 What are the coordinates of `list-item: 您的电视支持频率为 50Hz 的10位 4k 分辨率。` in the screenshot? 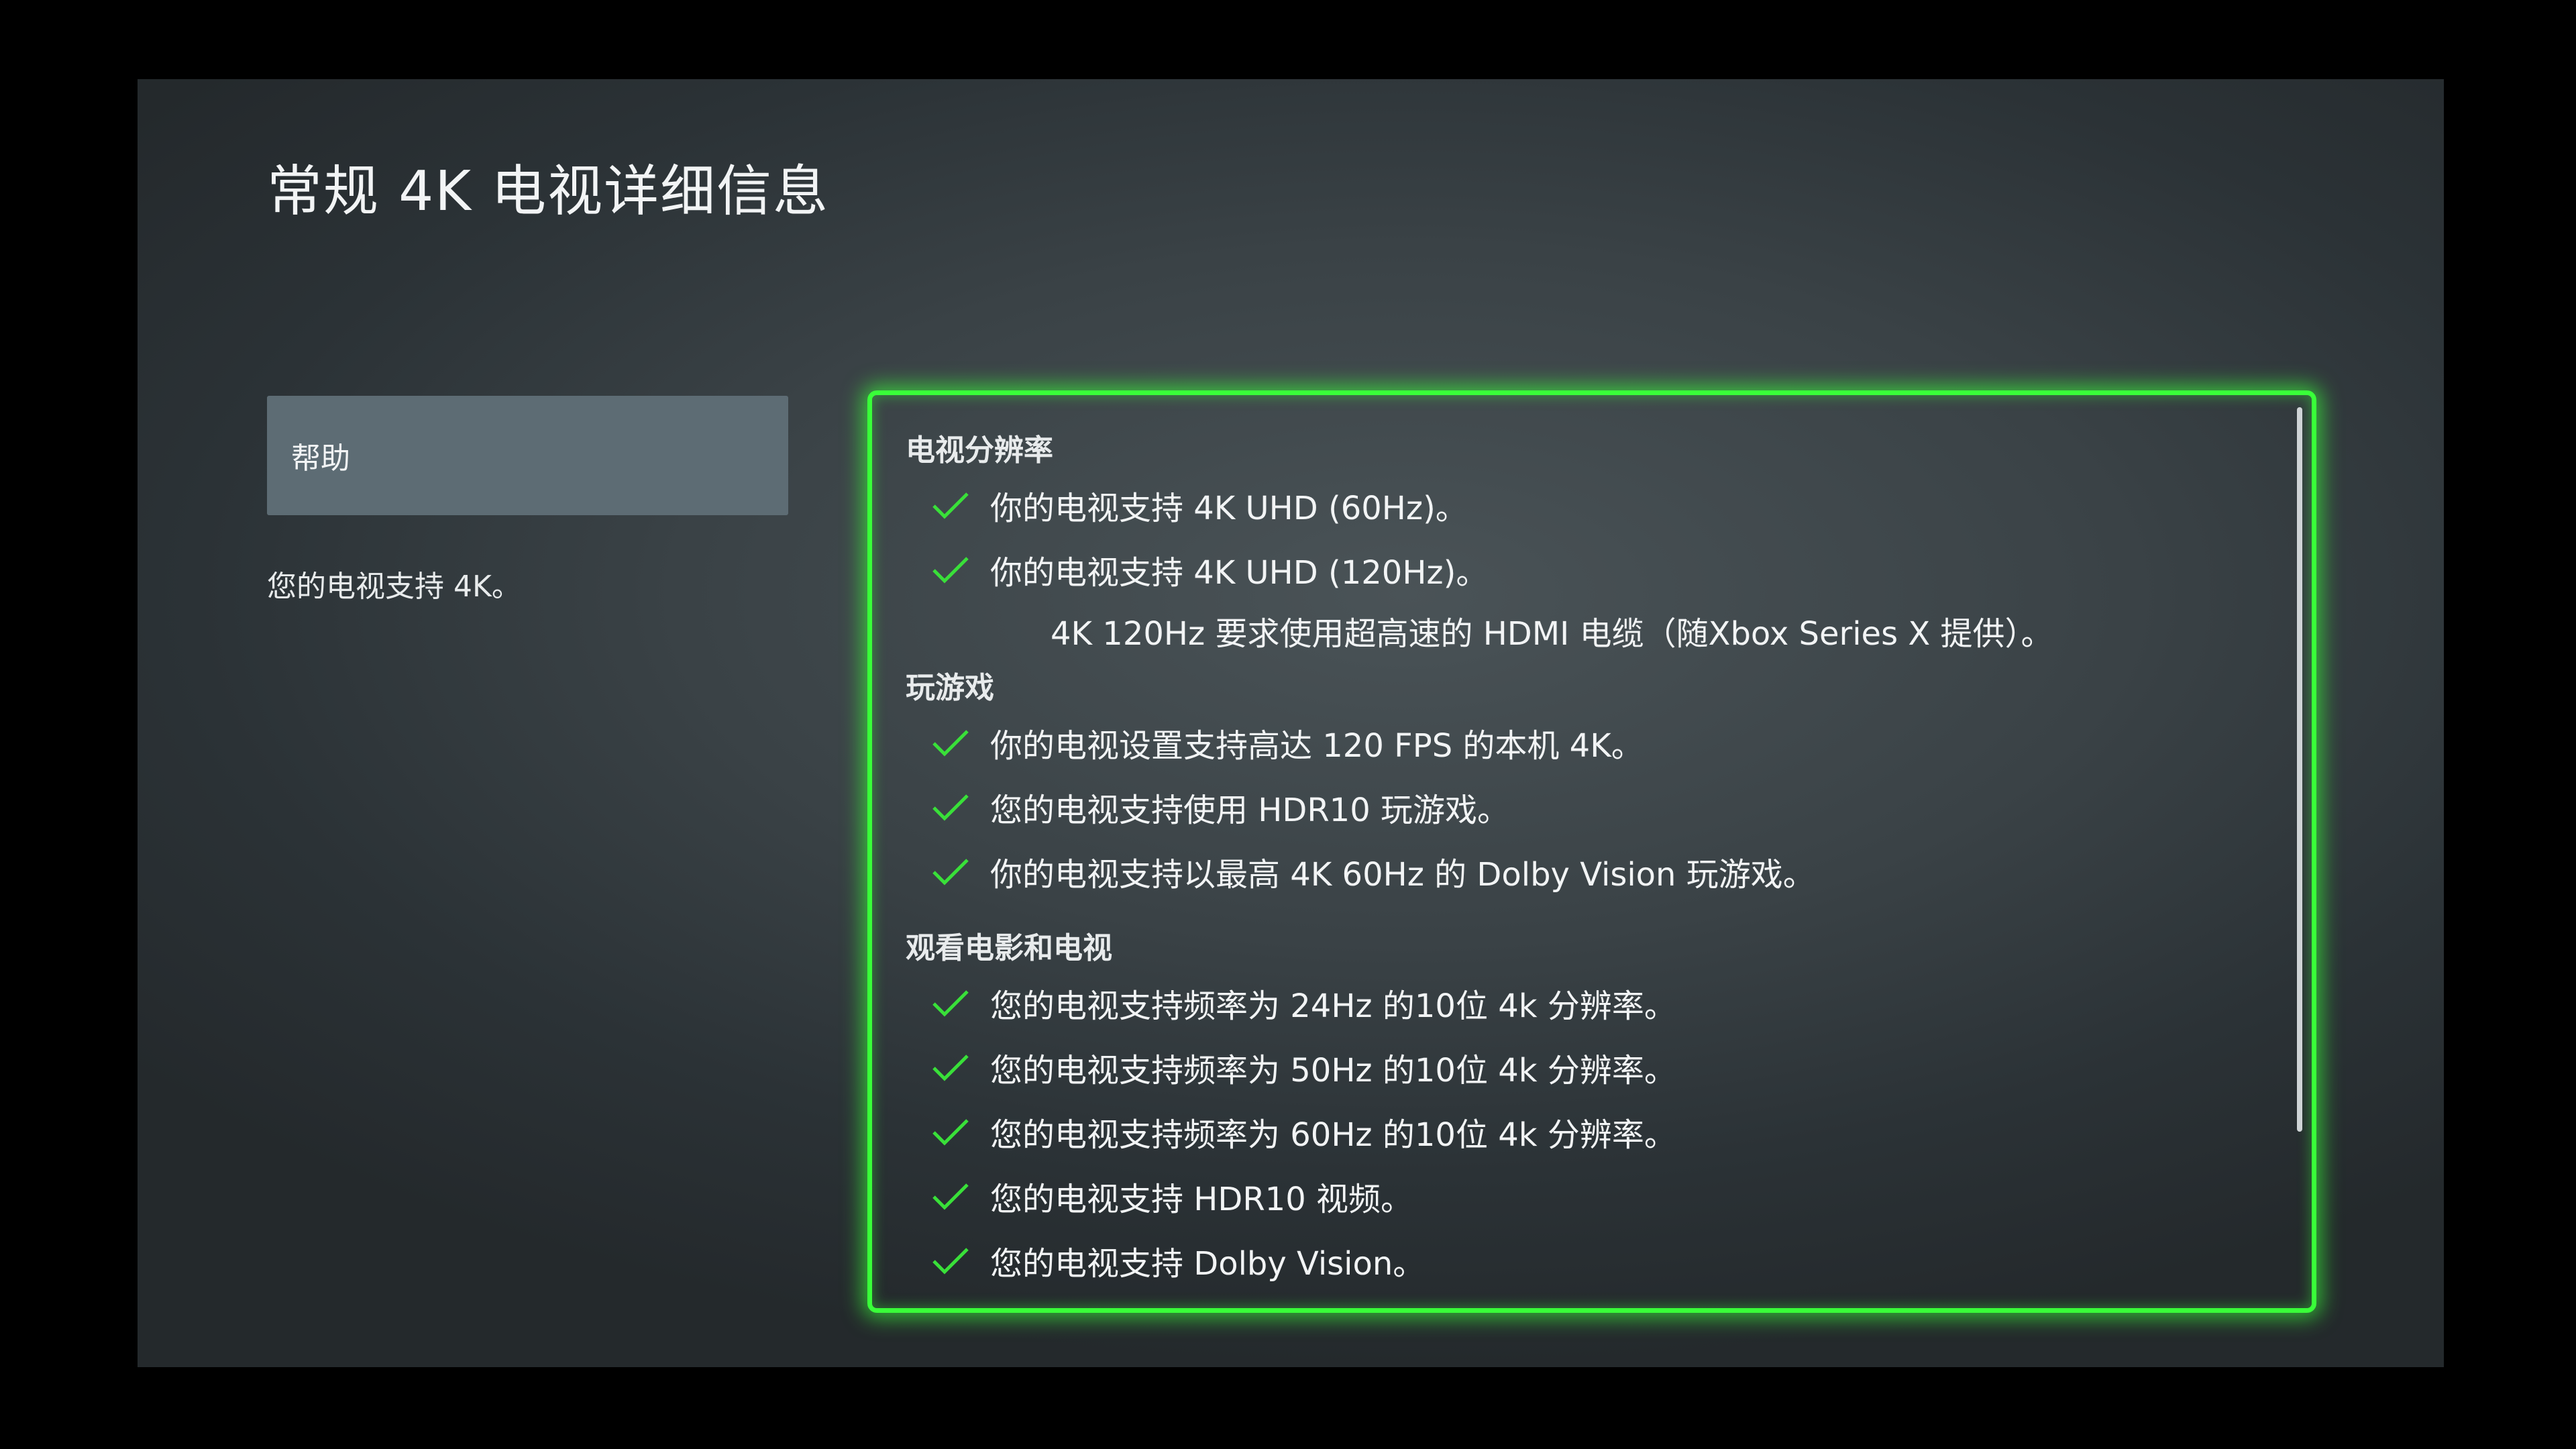 It's located at (1588, 1067).